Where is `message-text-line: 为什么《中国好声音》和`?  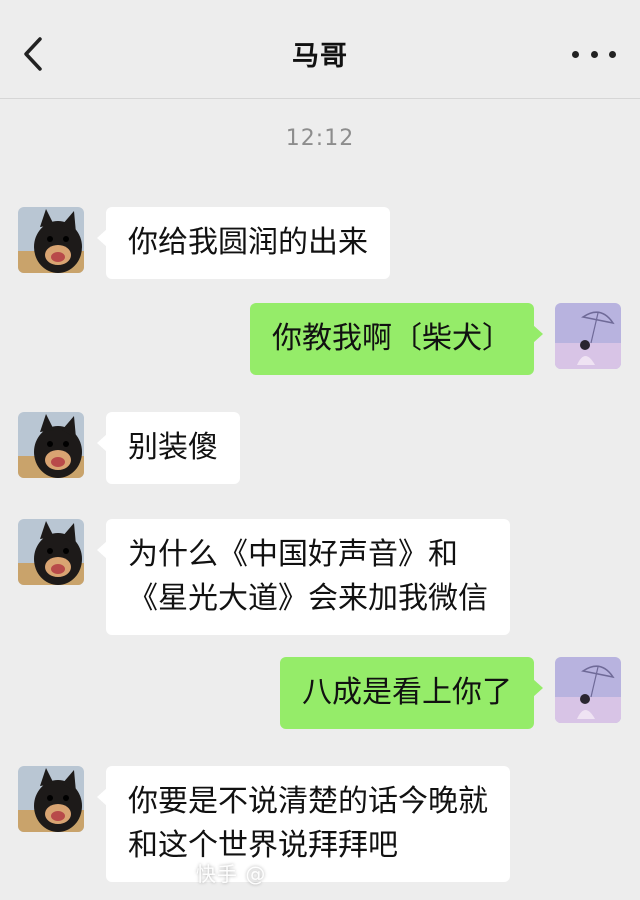
message-text-line: 为什么《中国好声音》和 is located at coordinates (293, 554).